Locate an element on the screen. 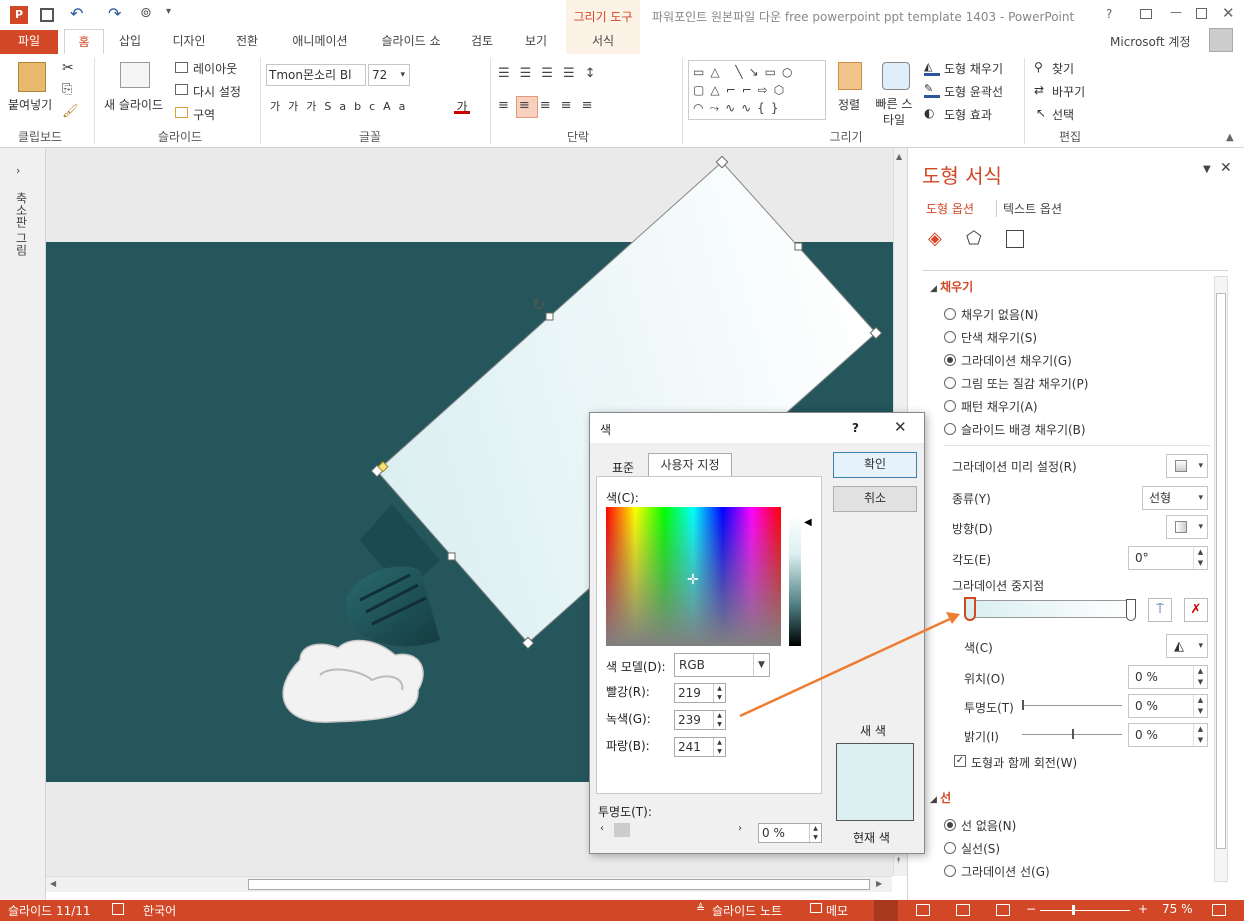 The image size is (1244, 921). dialog-help-icon: ? is located at coordinates (855, 428).